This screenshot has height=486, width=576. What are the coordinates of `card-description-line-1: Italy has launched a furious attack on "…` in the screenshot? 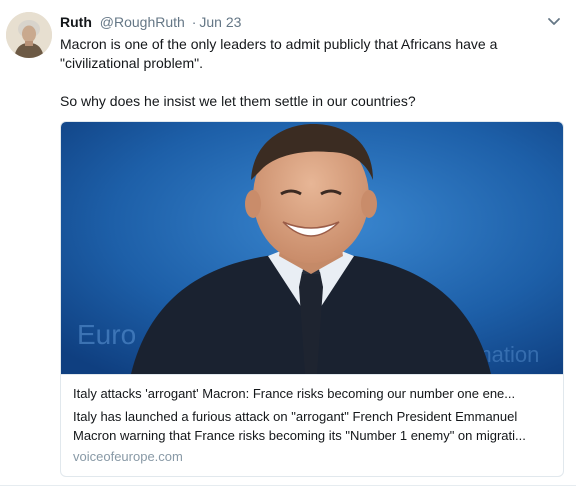 It's located at (295, 416).